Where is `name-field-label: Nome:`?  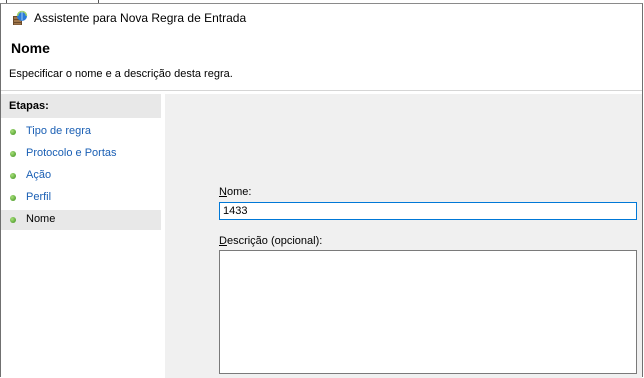 name-field-label: Nome: is located at coordinates (235, 192).